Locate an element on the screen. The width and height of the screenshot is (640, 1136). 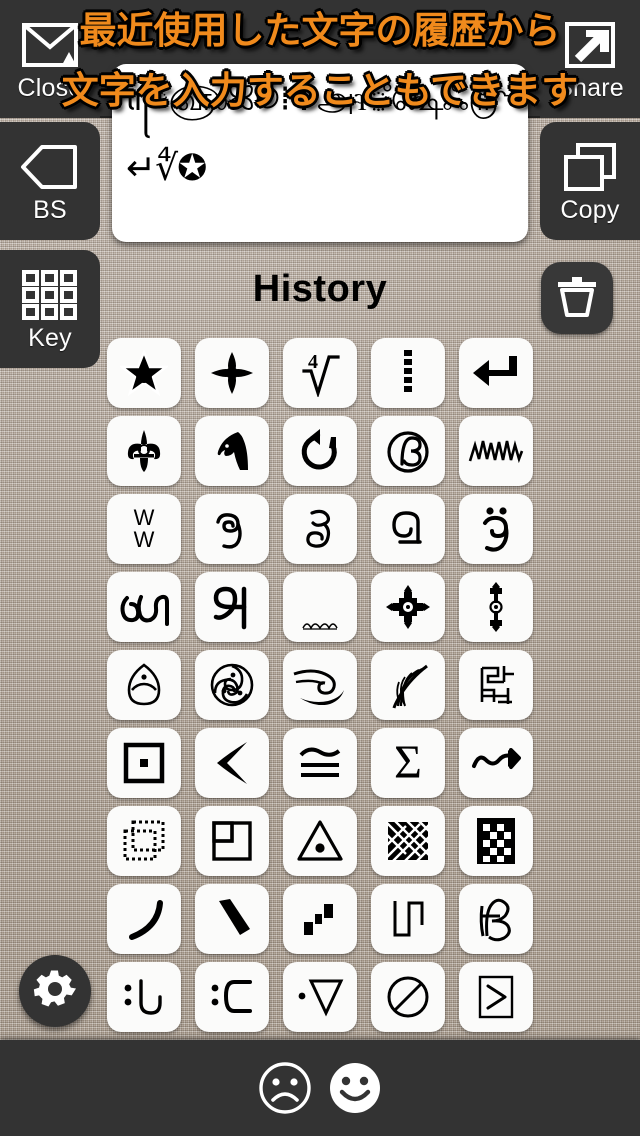
copy-button: Copy is located at coordinates (590, 181).